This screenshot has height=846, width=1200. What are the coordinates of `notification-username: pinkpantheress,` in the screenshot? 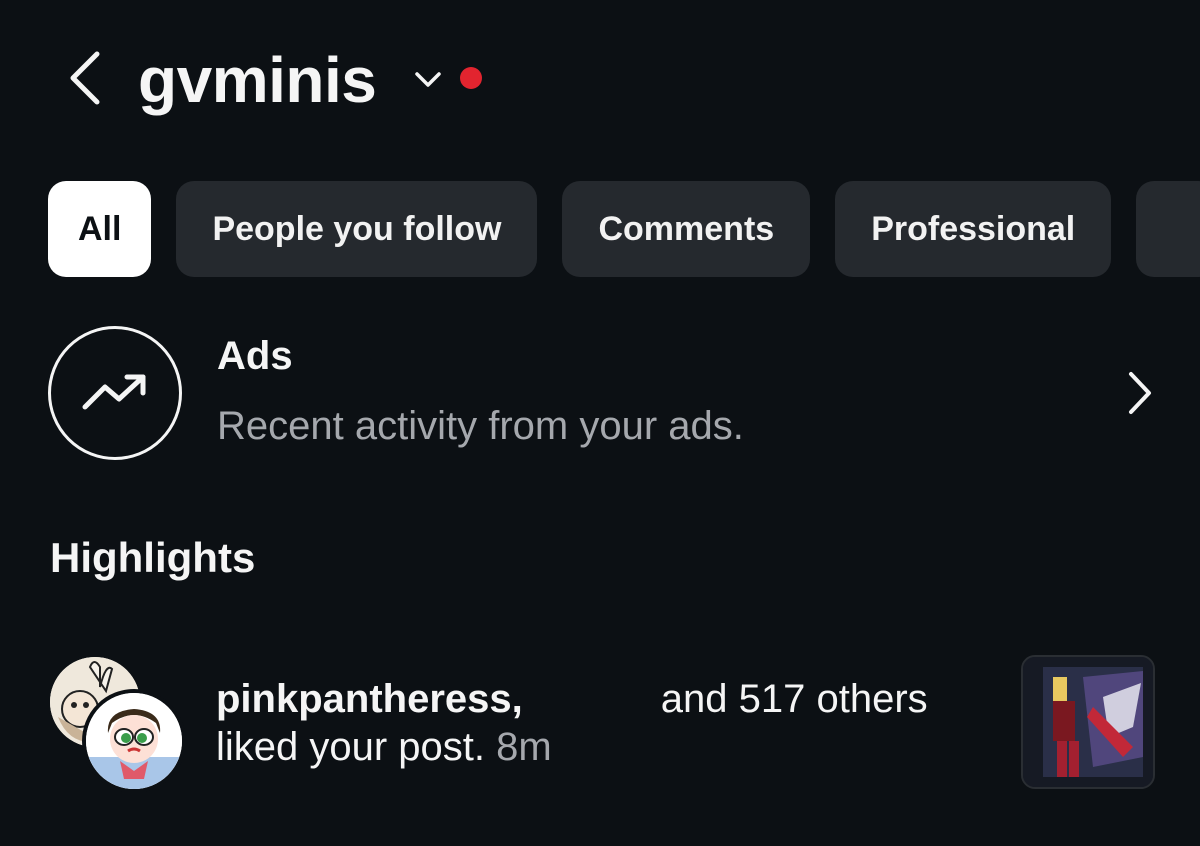 It's located at (369, 699).